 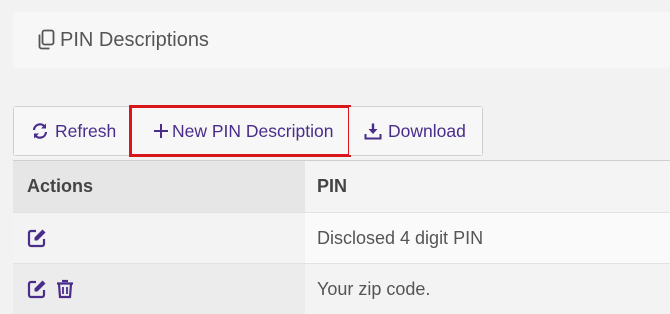 I want to click on download-button: Download, so click(x=415, y=131).